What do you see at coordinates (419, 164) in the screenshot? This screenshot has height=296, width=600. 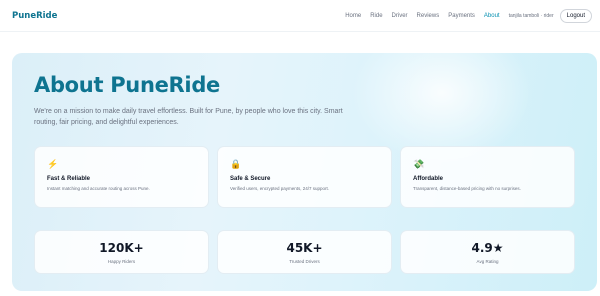 I see `money-icon: 💸` at bounding box center [419, 164].